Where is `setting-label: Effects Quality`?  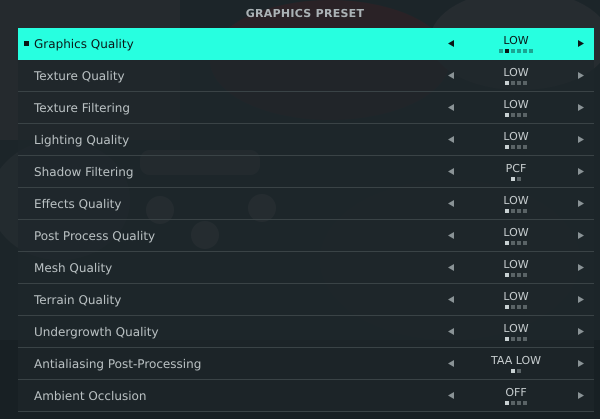 setting-label: Effects Quality is located at coordinates (78, 204).